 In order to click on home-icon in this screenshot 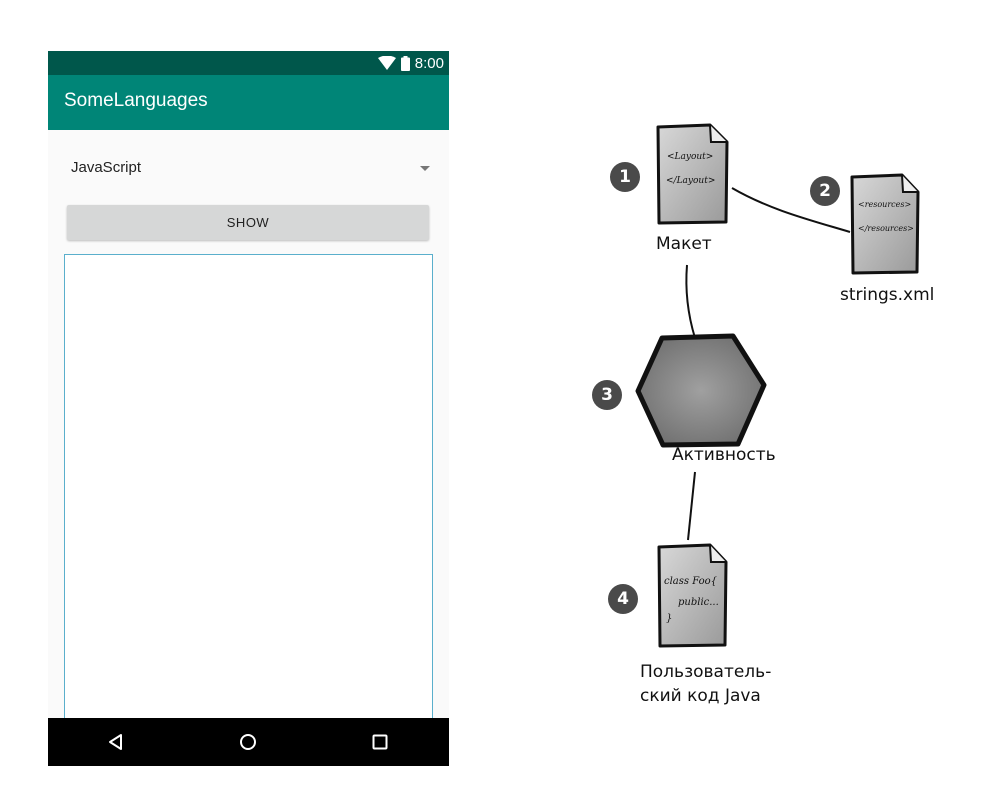, I will do `click(248, 742)`.